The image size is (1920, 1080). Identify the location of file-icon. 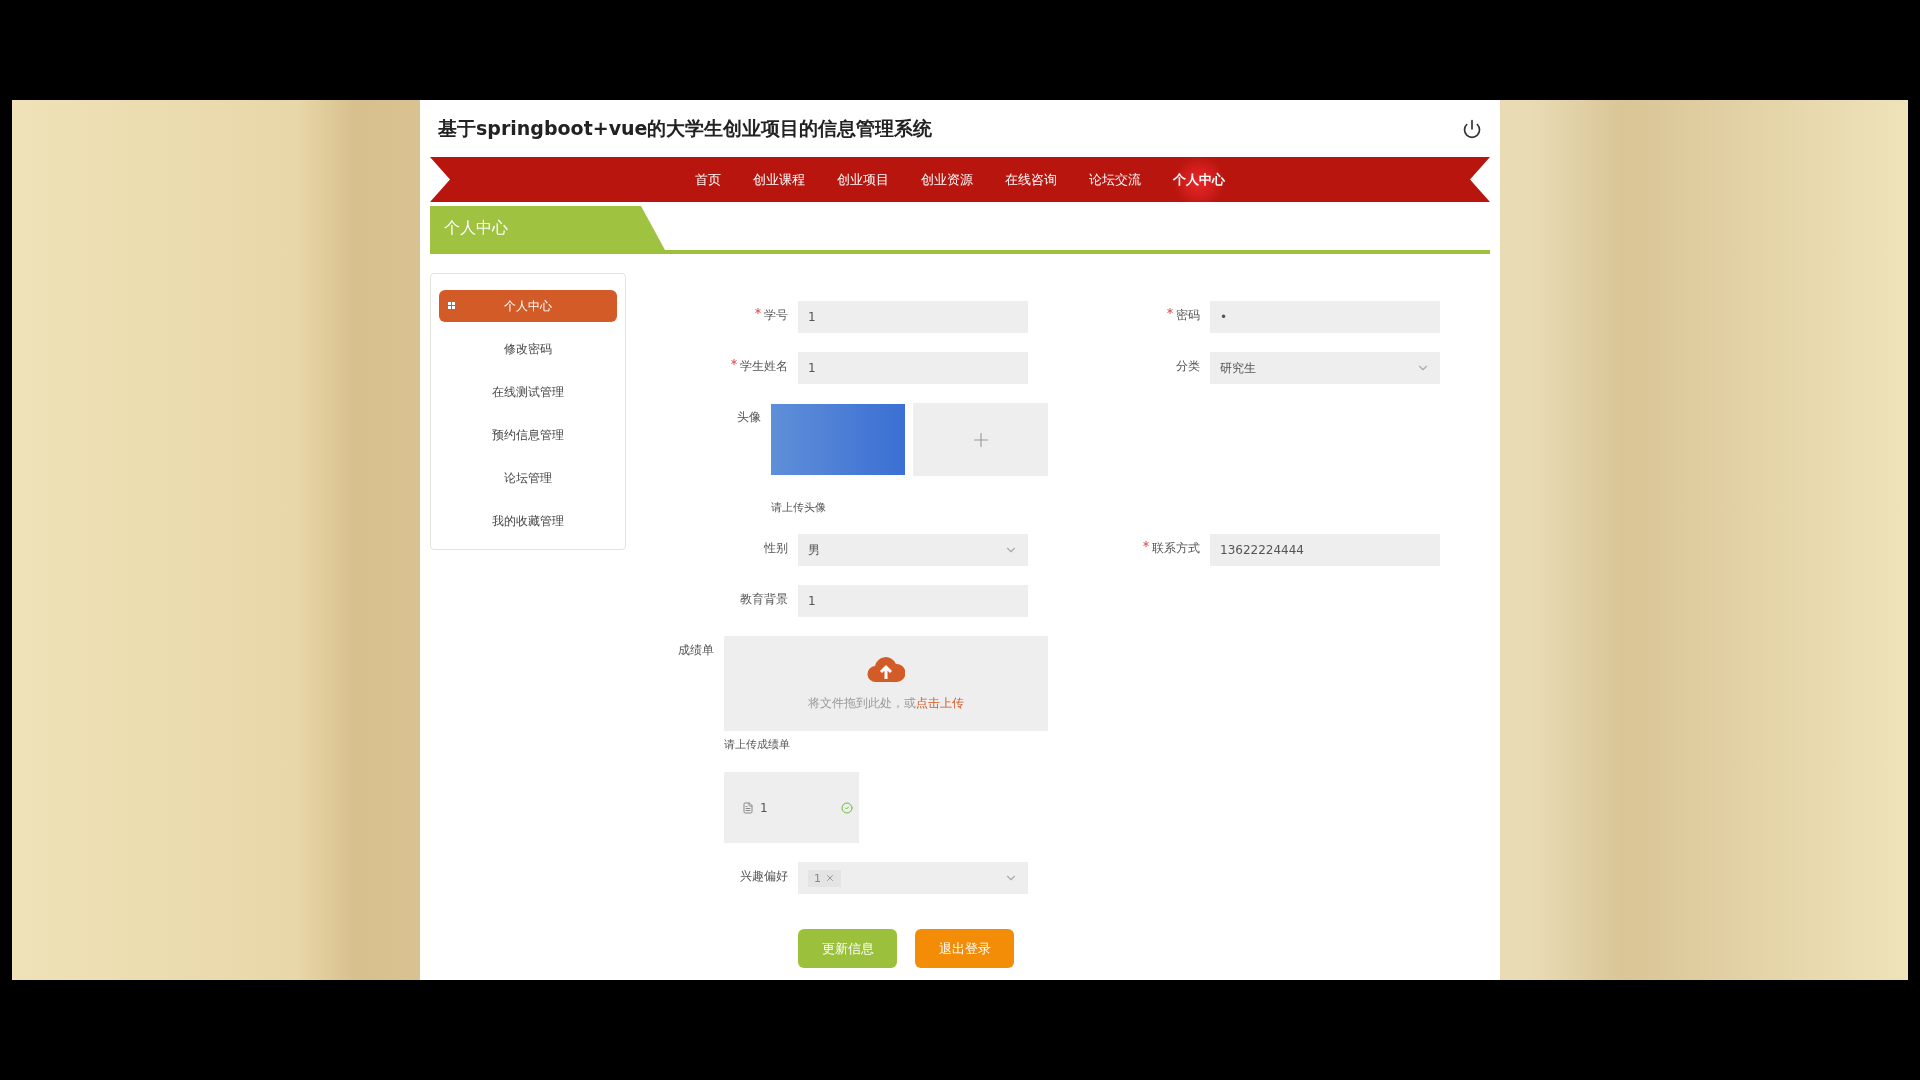
(748, 807).